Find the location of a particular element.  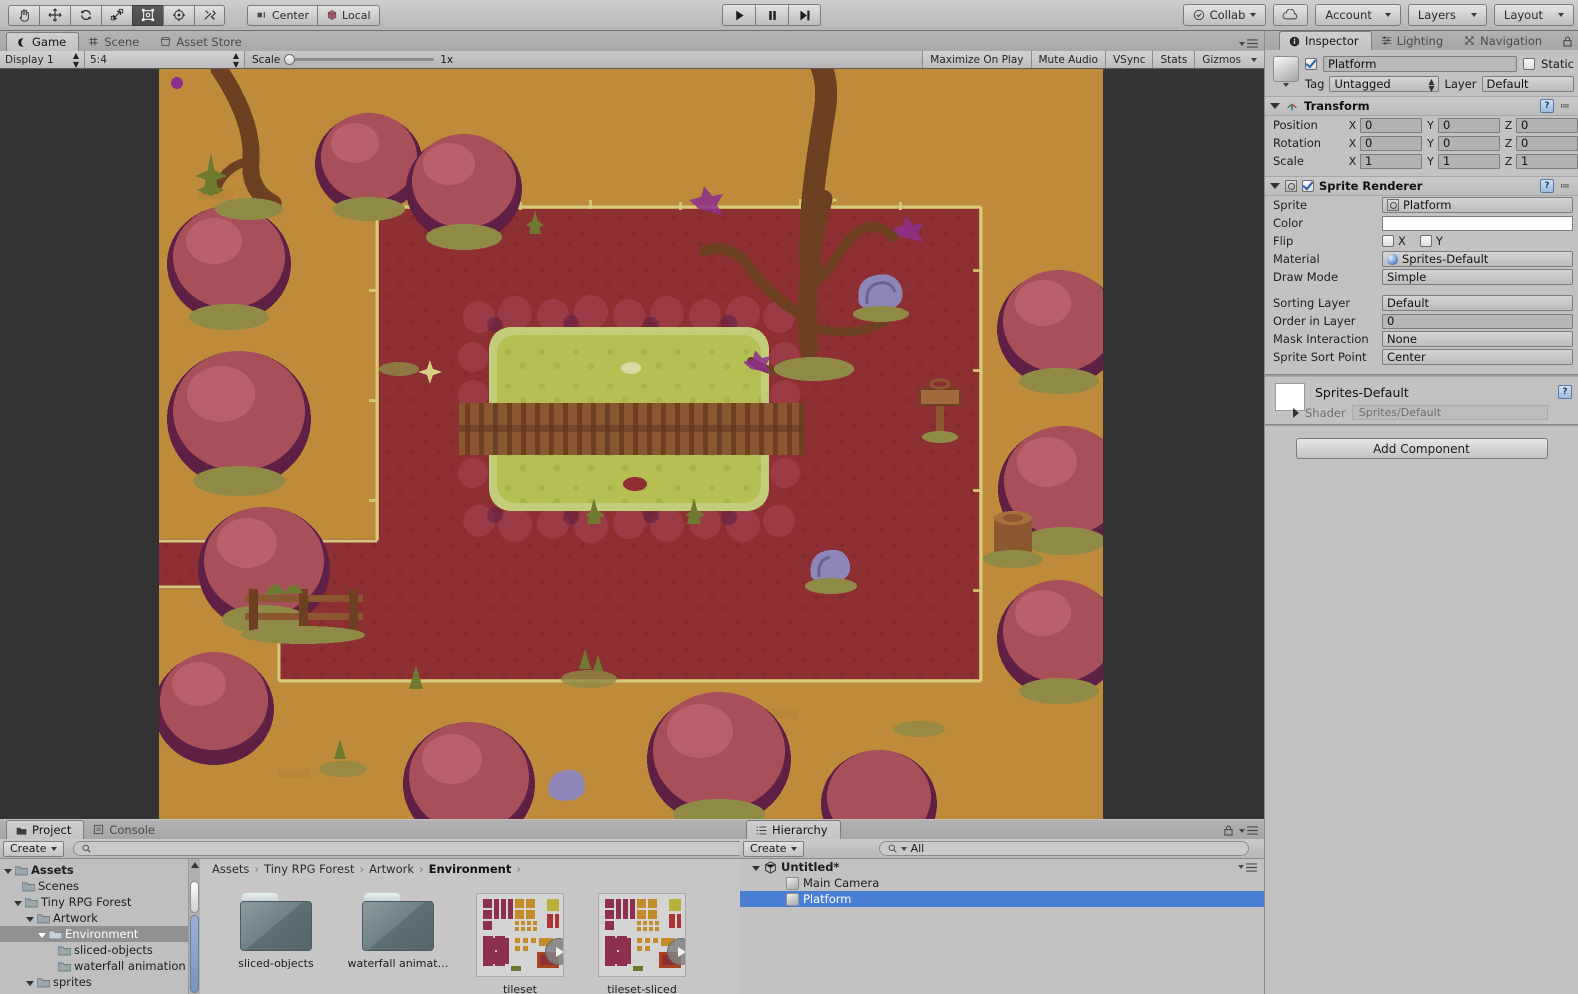

rect-tool-button is located at coordinates (147, 15).